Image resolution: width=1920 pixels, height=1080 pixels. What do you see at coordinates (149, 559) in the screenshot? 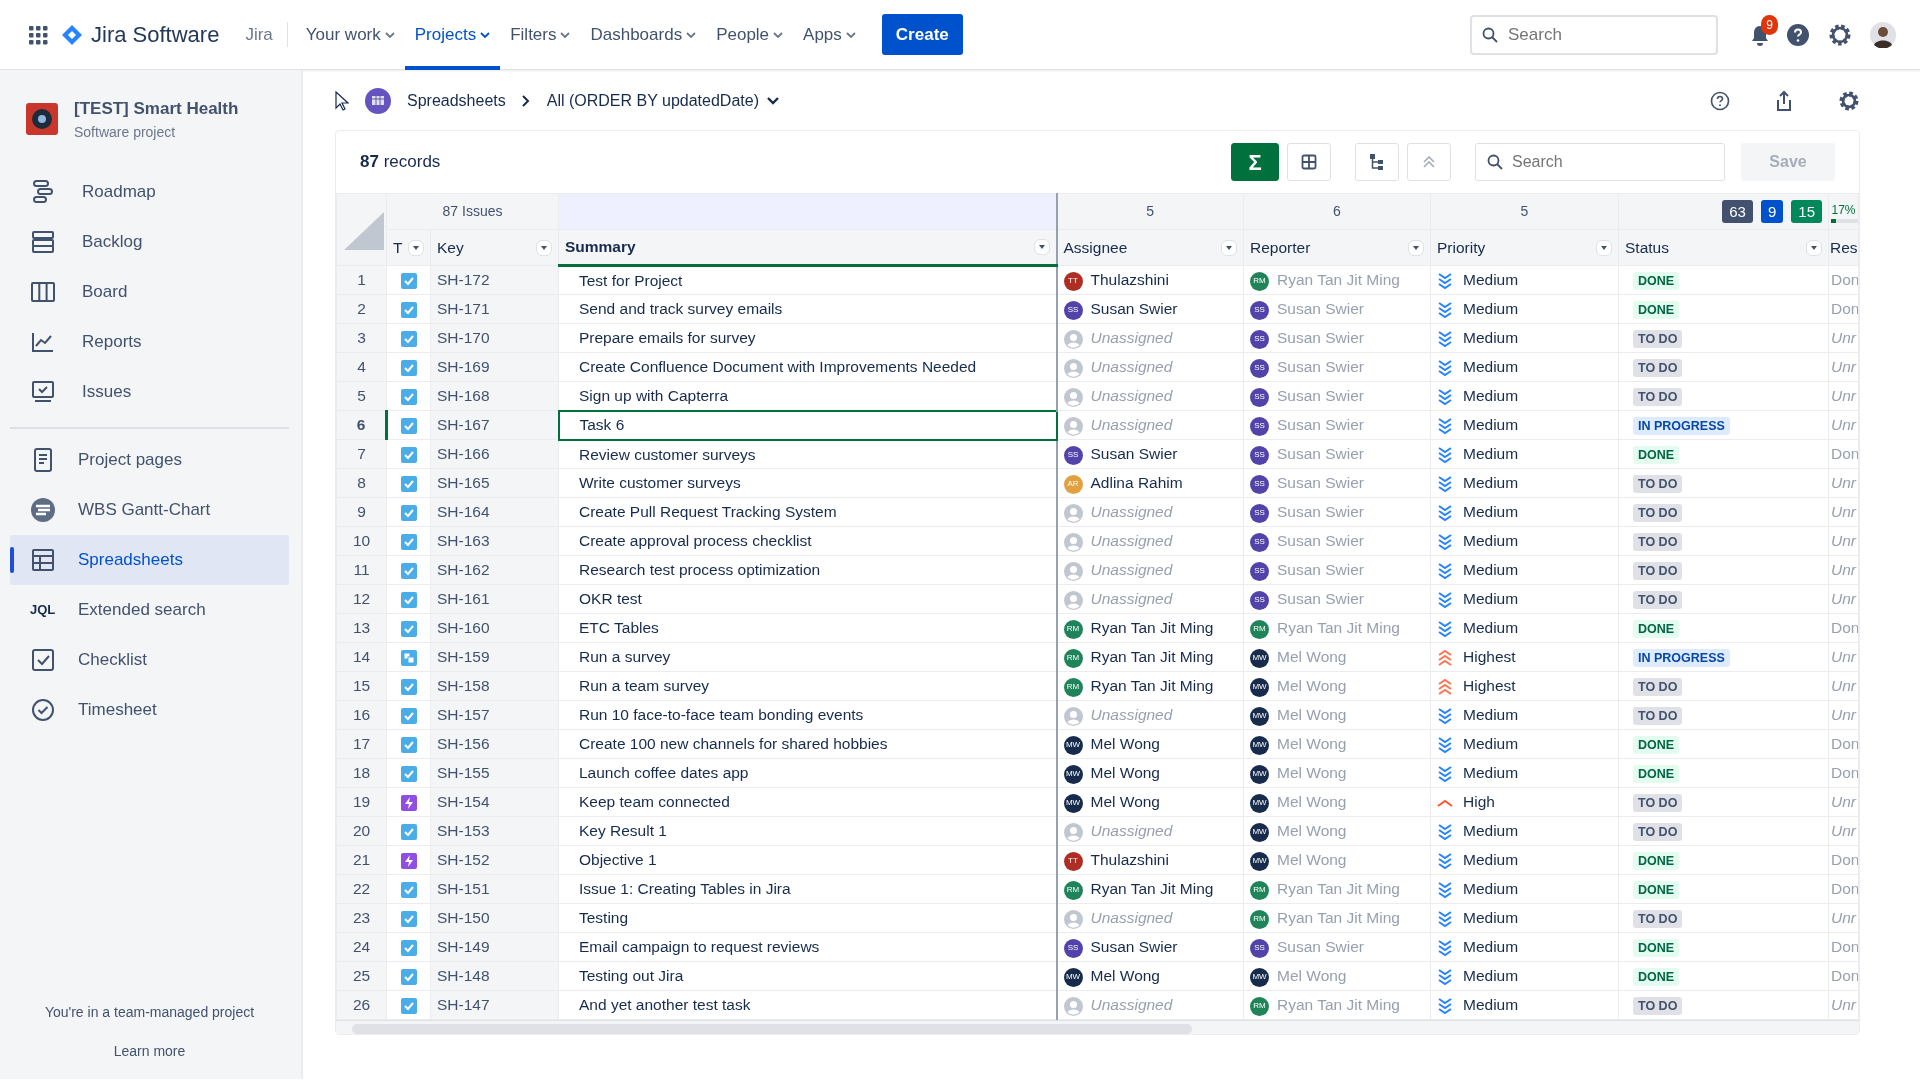
I see `sidebar-item: Spreadsheets` at bounding box center [149, 559].